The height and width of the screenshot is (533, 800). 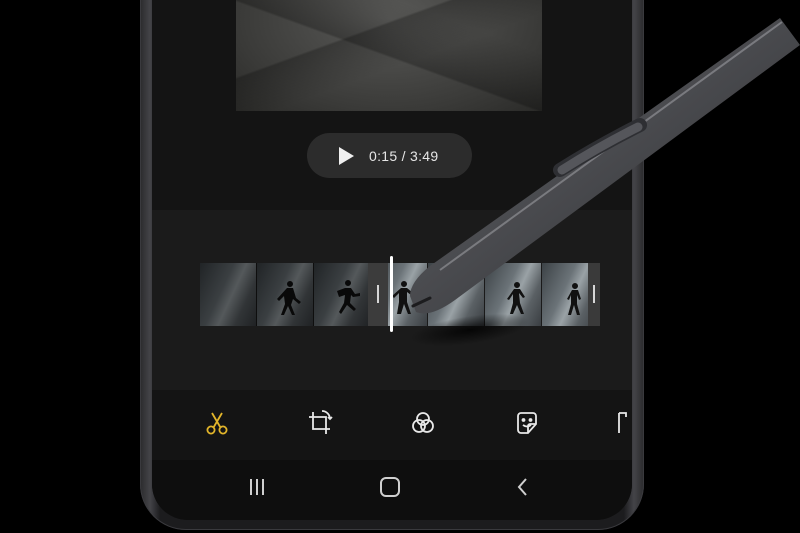 What do you see at coordinates (257, 487) in the screenshot?
I see `recent-apps-icon` at bounding box center [257, 487].